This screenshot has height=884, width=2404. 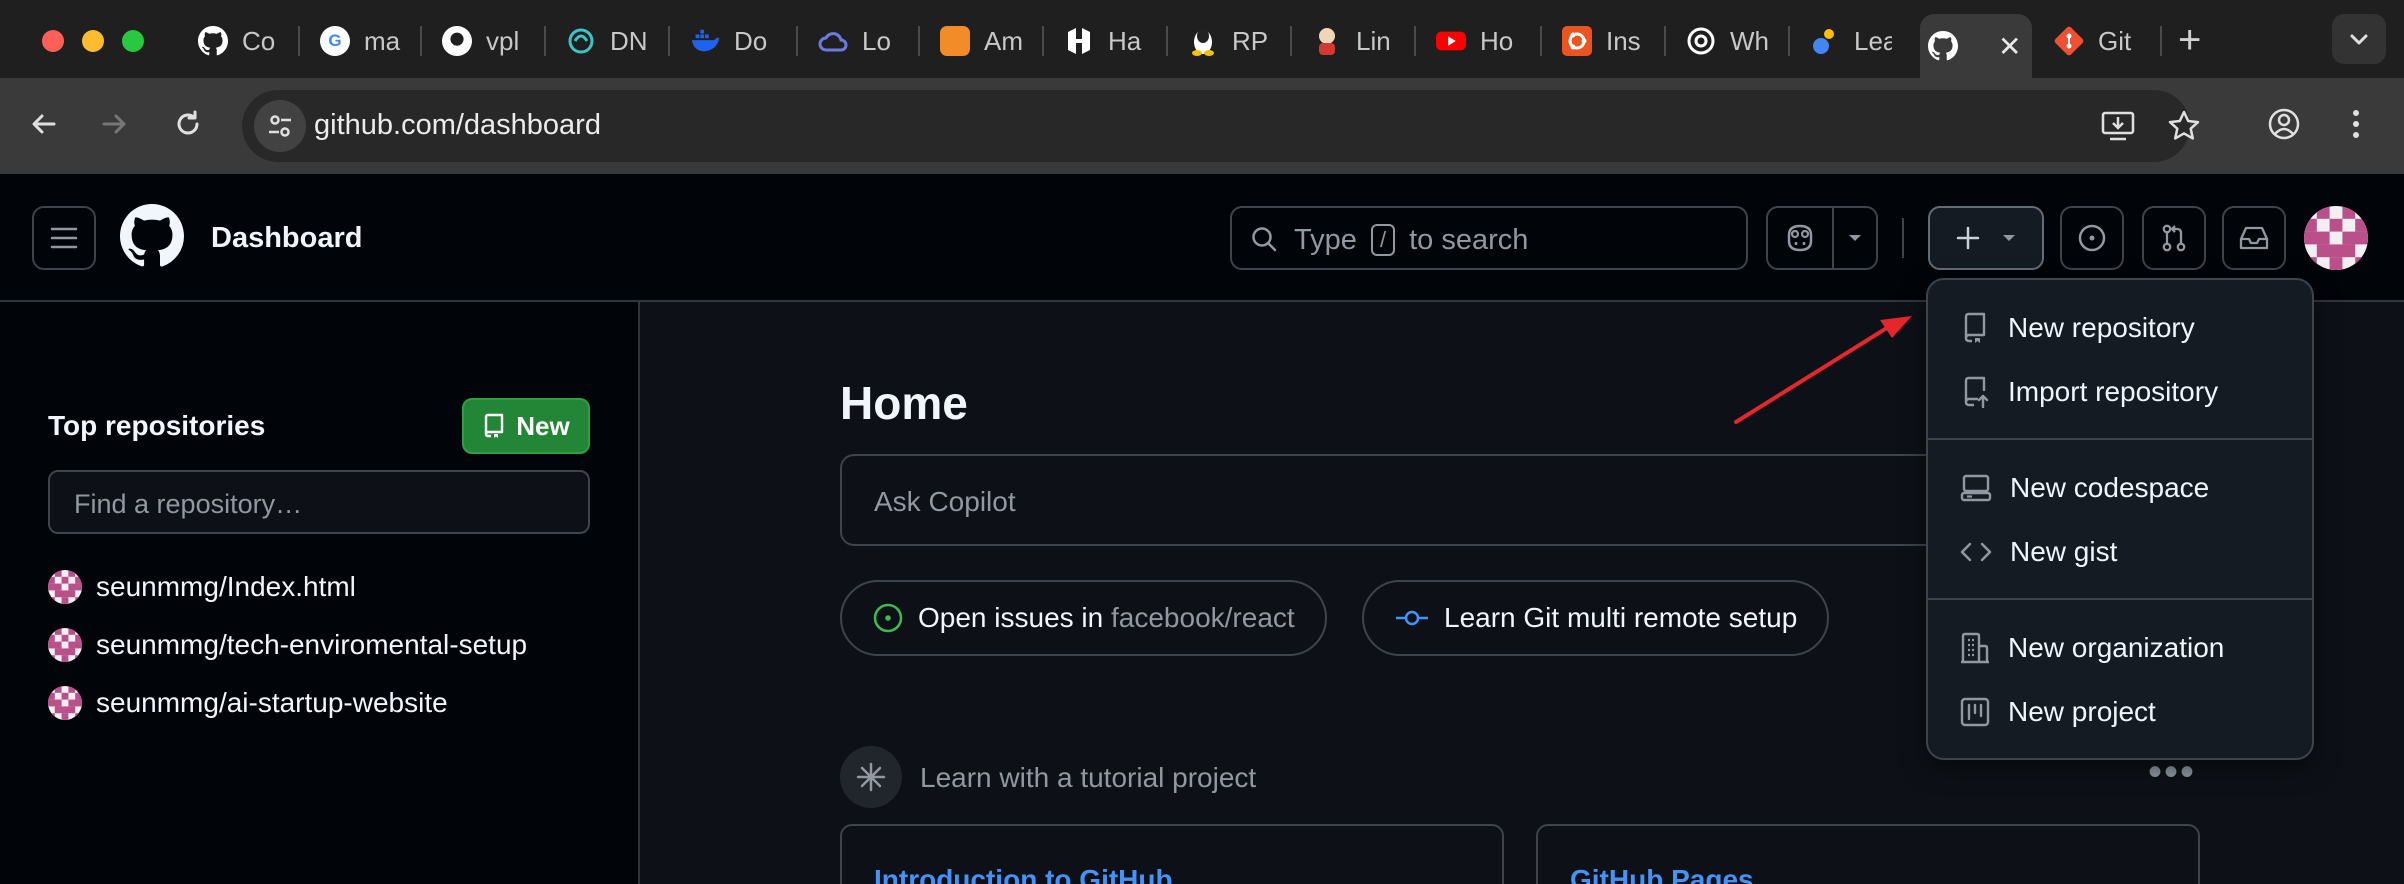 What do you see at coordinates (2336, 238) in the screenshot?
I see `user-avatar` at bounding box center [2336, 238].